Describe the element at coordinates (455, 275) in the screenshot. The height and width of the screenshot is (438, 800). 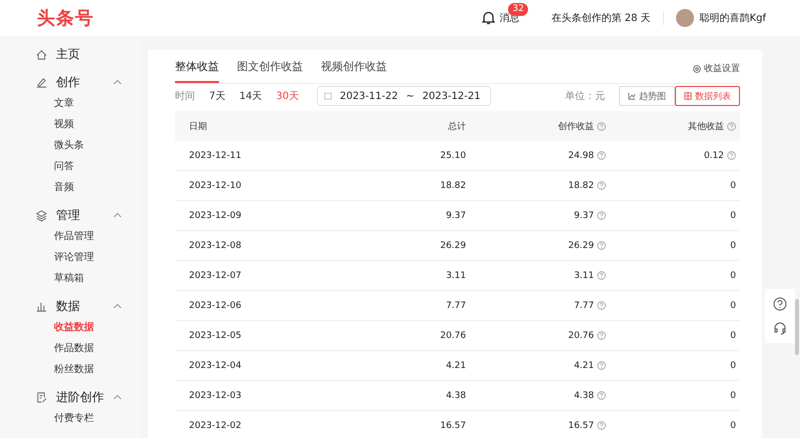
I see `table-cell-text: 3.11` at that location.